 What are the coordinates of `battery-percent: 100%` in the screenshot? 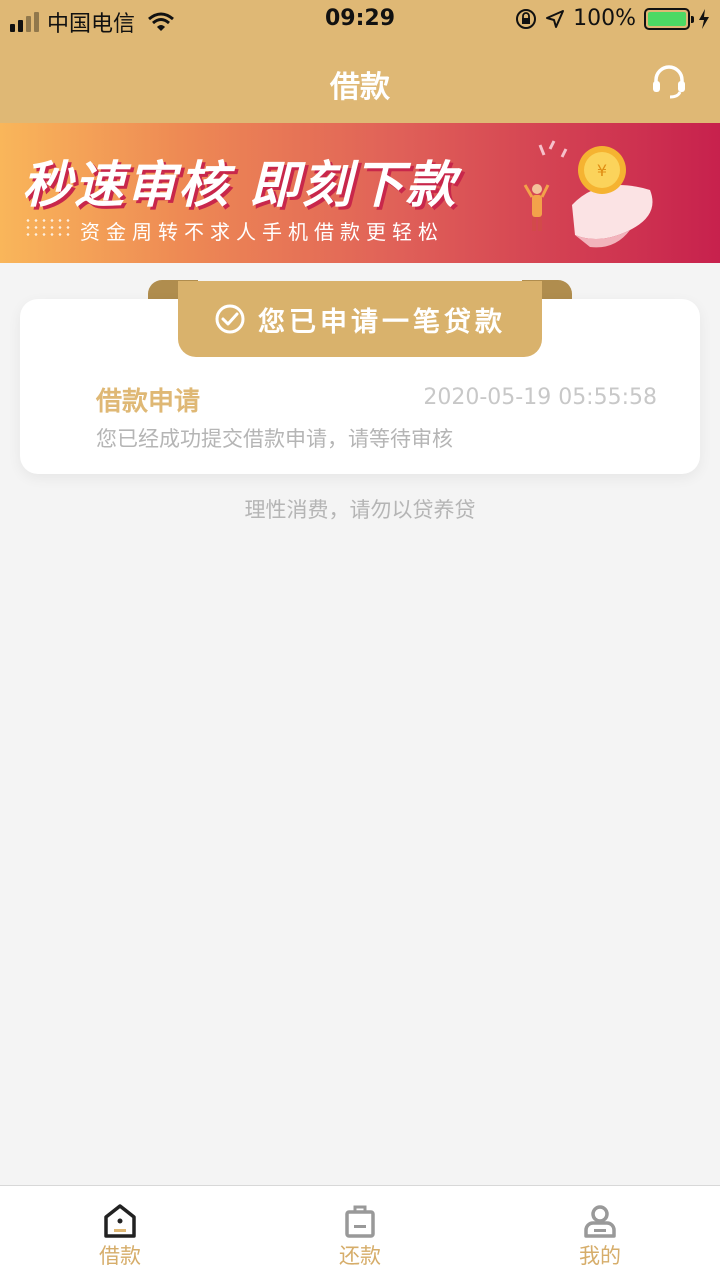 It's located at (604, 18).